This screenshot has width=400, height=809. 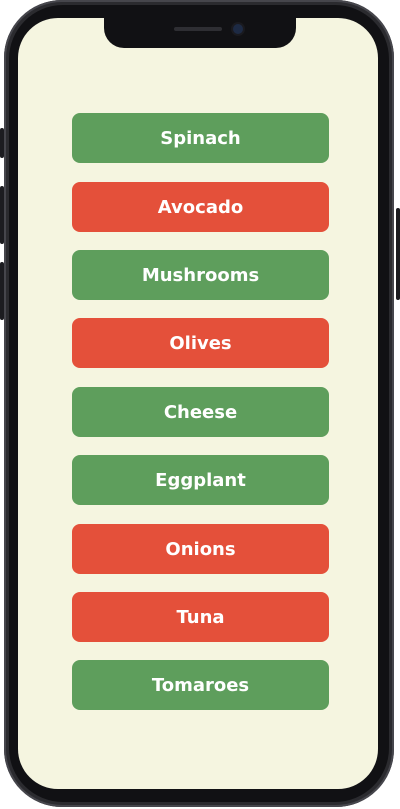 What do you see at coordinates (200, 275) in the screenshot?
I see `ingredient-item-mushrooms: Mushrooms` at bounding box center [200, 275].